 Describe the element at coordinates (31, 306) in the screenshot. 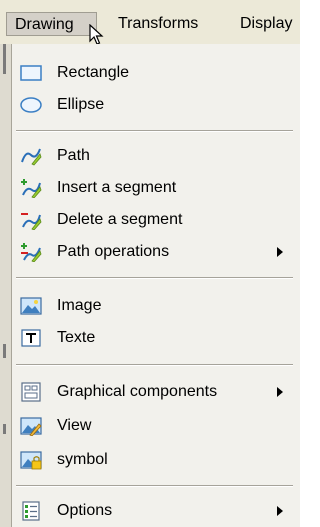

I see `image-icon` at that location.